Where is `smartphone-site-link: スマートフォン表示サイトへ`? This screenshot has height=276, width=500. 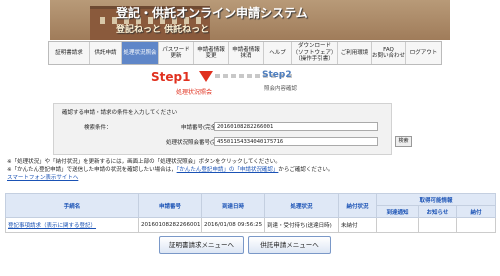
smartphone-site-link: スマートフォン表示サイトへ is located at coordinates (42, 178).